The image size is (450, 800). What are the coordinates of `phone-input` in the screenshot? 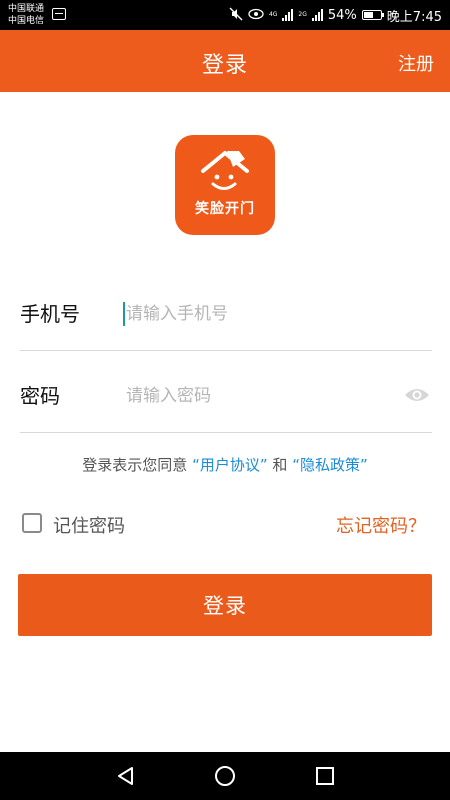 It's located at (255, 314).